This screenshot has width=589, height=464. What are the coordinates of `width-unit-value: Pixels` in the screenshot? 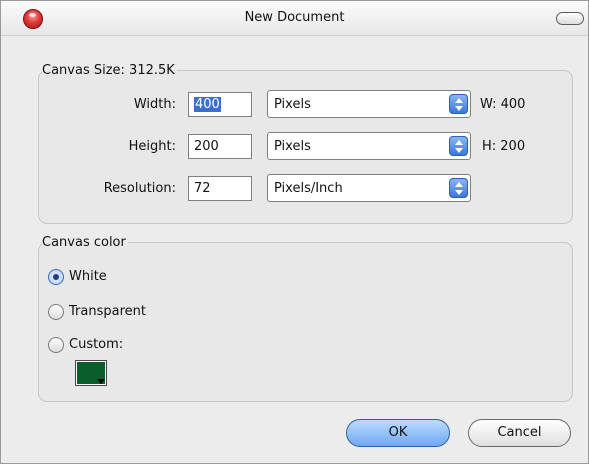 It's located at (292, 104).